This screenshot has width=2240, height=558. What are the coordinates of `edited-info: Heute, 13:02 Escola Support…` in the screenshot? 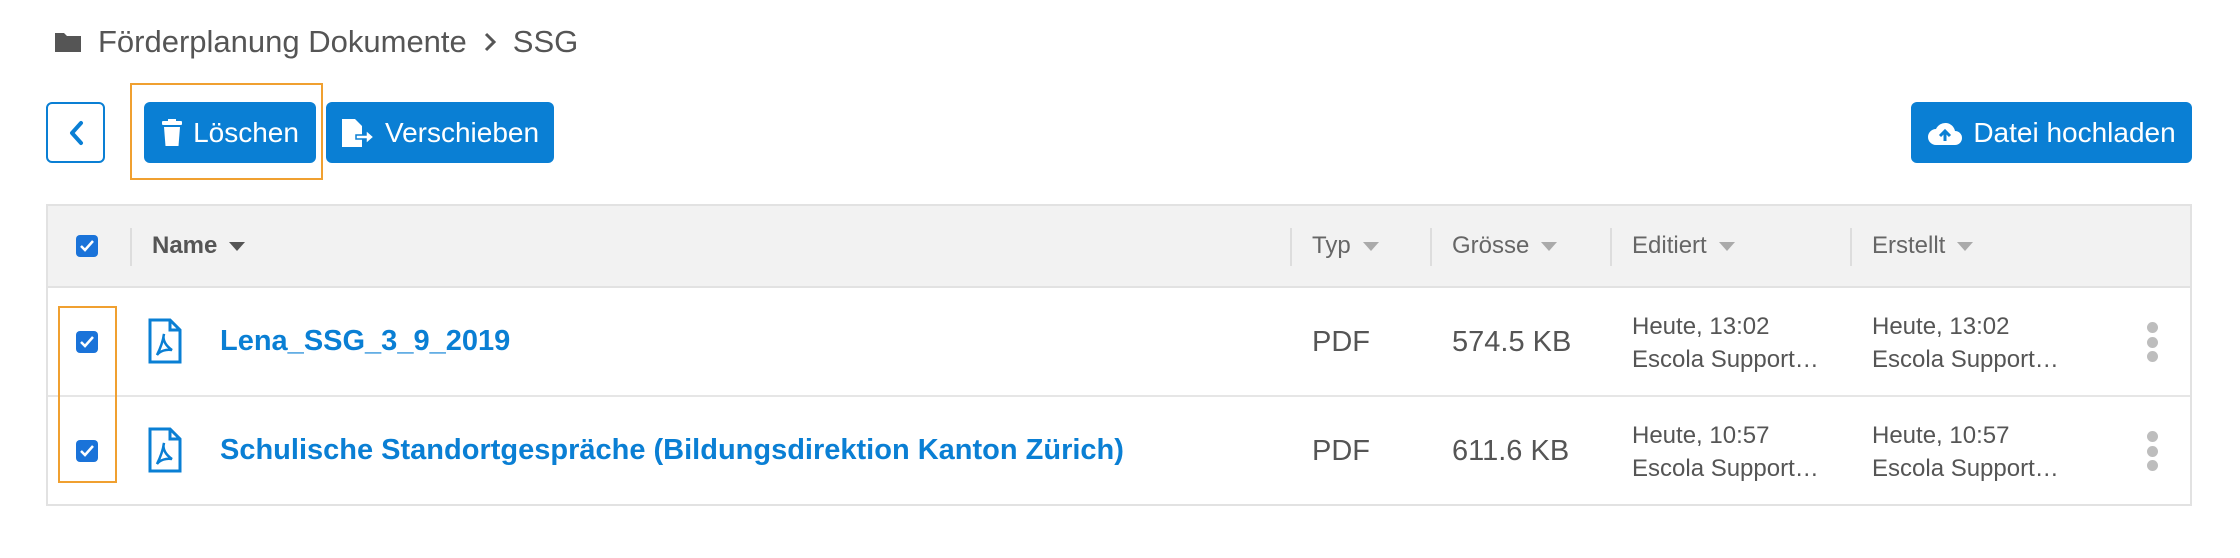 It's located at (1725, 343).